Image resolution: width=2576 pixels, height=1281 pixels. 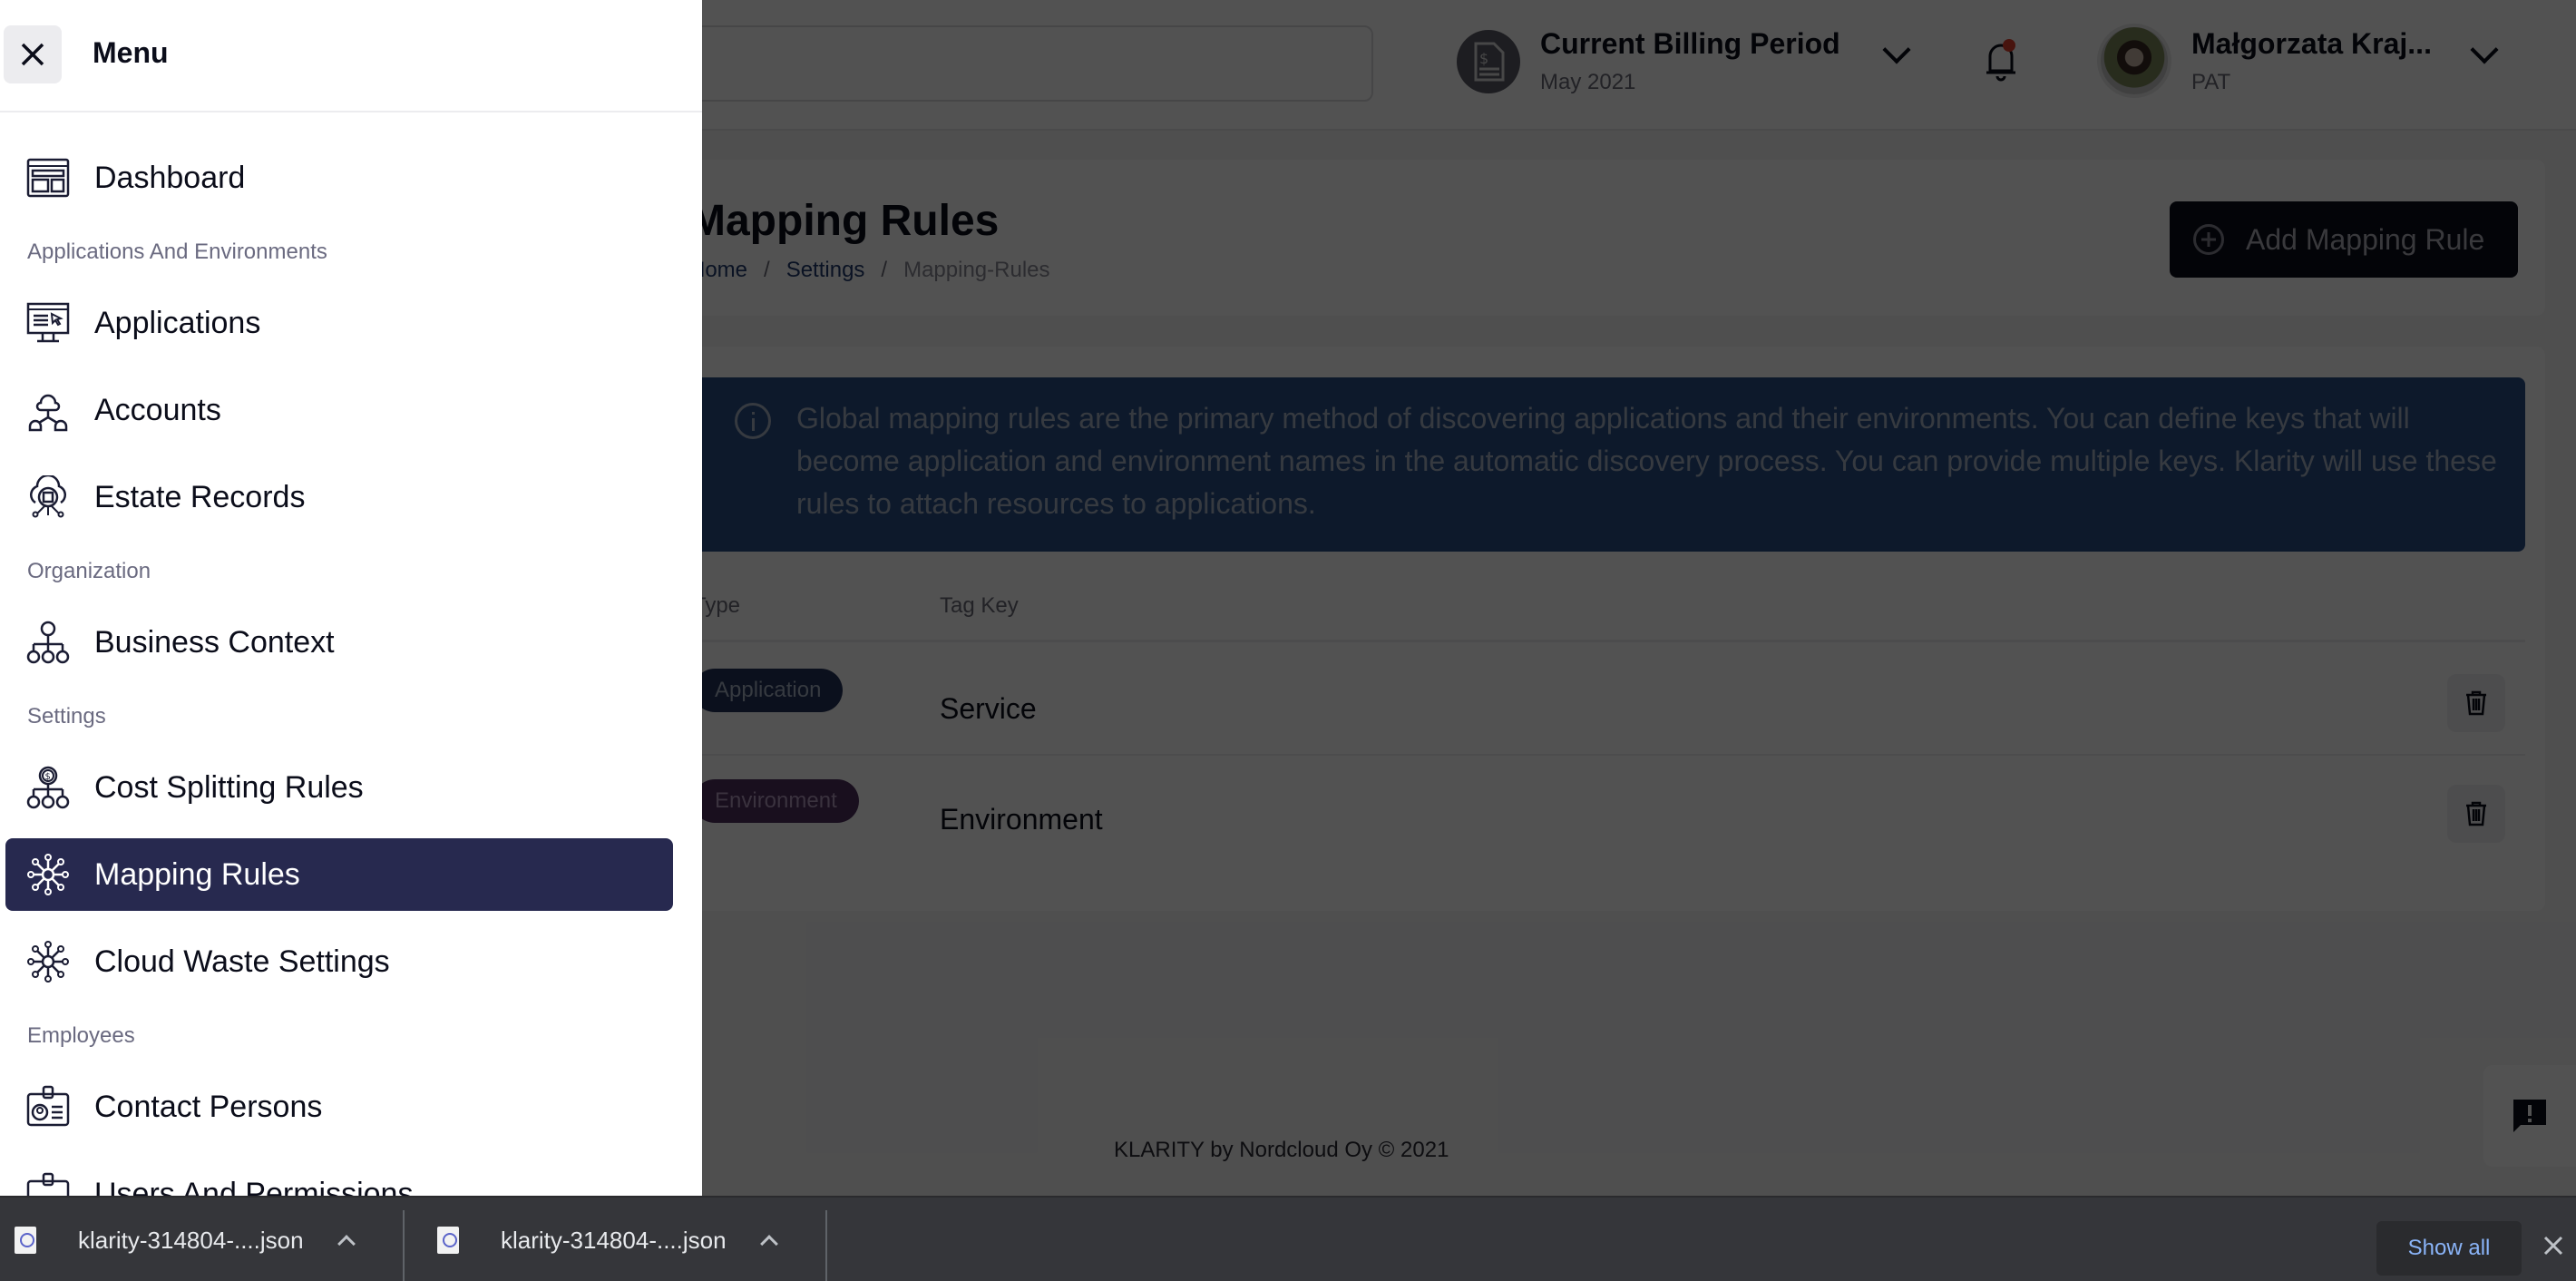 What do you see at coordinates (254, 1186) in the screenshot?
I see `nav-label: Users And Permissions` at bounding box center [254, 1186].